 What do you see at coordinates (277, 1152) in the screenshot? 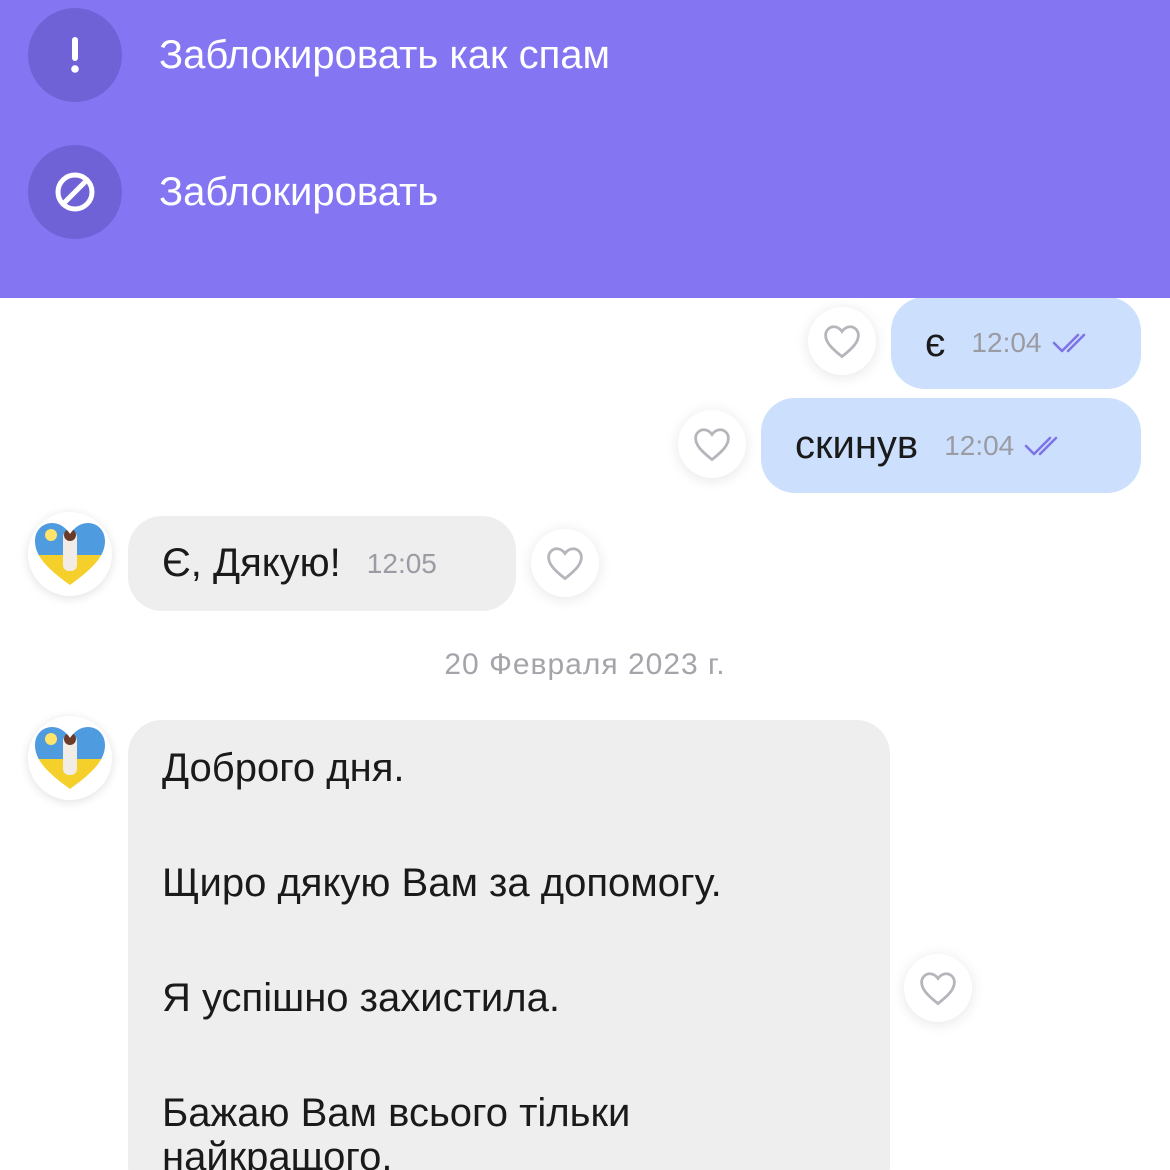
I see `message-paragraph: найкращого.` at bounding box center [277, 1152].